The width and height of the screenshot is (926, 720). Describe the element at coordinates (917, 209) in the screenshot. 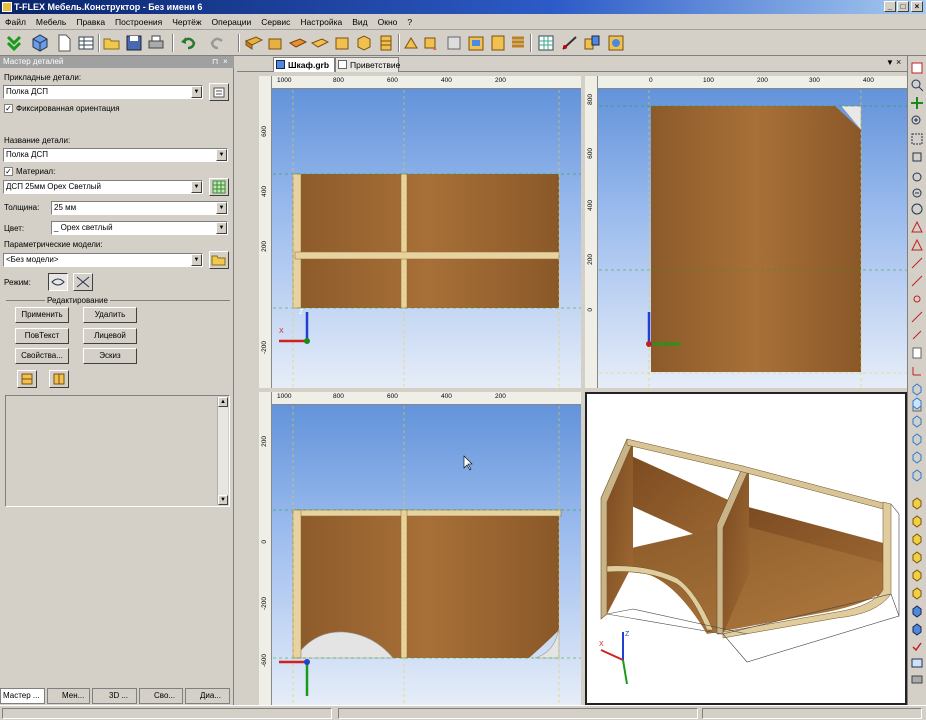

I see `orbit-icon` at that location.